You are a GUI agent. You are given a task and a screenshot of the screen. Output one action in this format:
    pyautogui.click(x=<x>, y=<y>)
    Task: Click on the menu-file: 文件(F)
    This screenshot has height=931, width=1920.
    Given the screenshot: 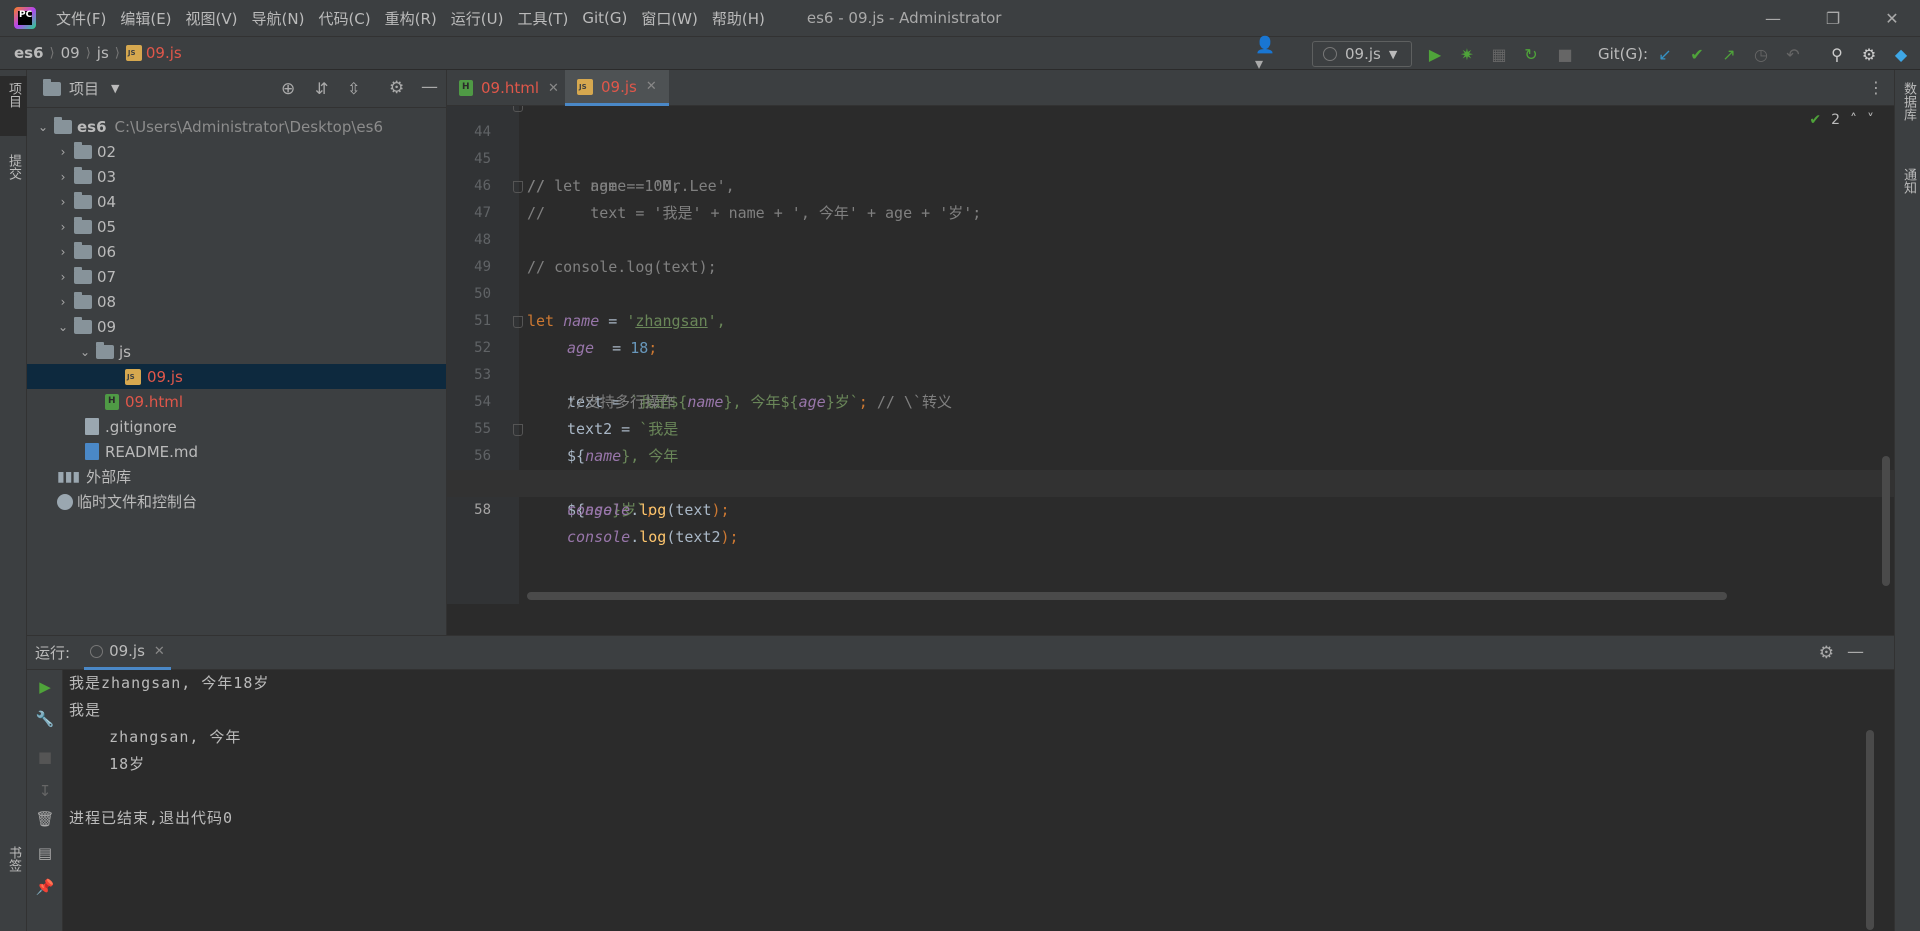 What is the action you would take?
    pyautogui.click(x=81, y=18)
    